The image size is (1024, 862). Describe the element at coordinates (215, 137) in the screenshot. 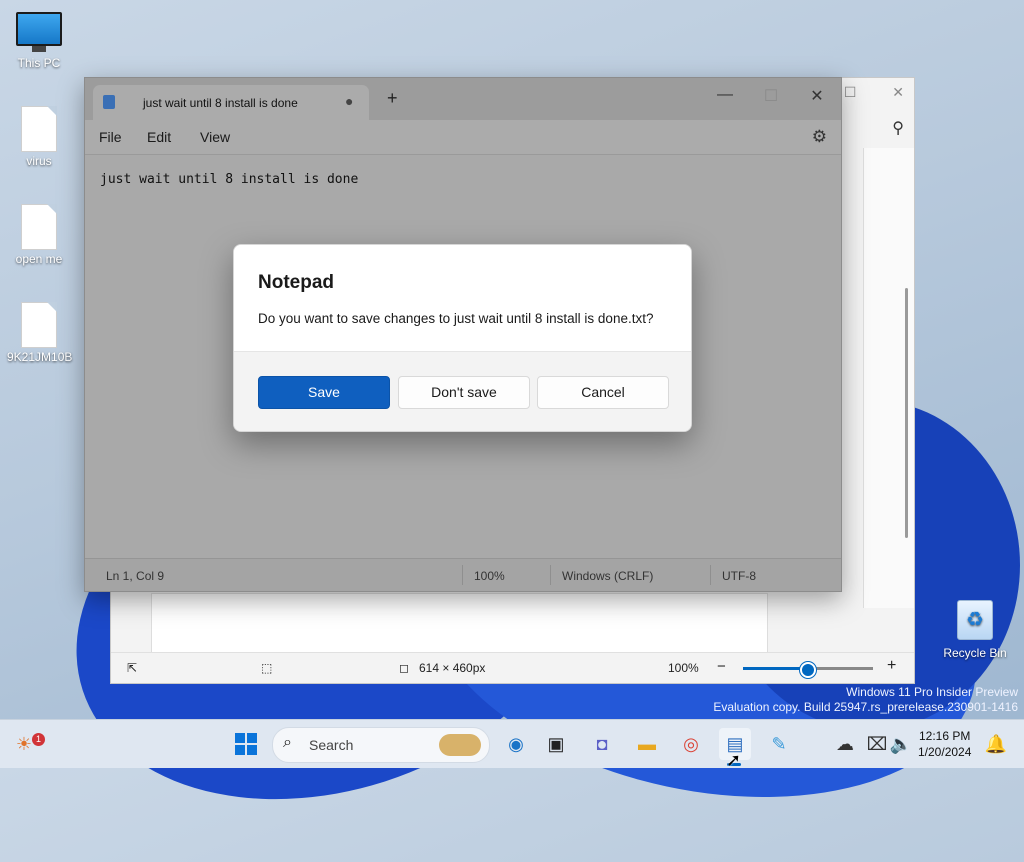

I see `menu-view: View` at that location.